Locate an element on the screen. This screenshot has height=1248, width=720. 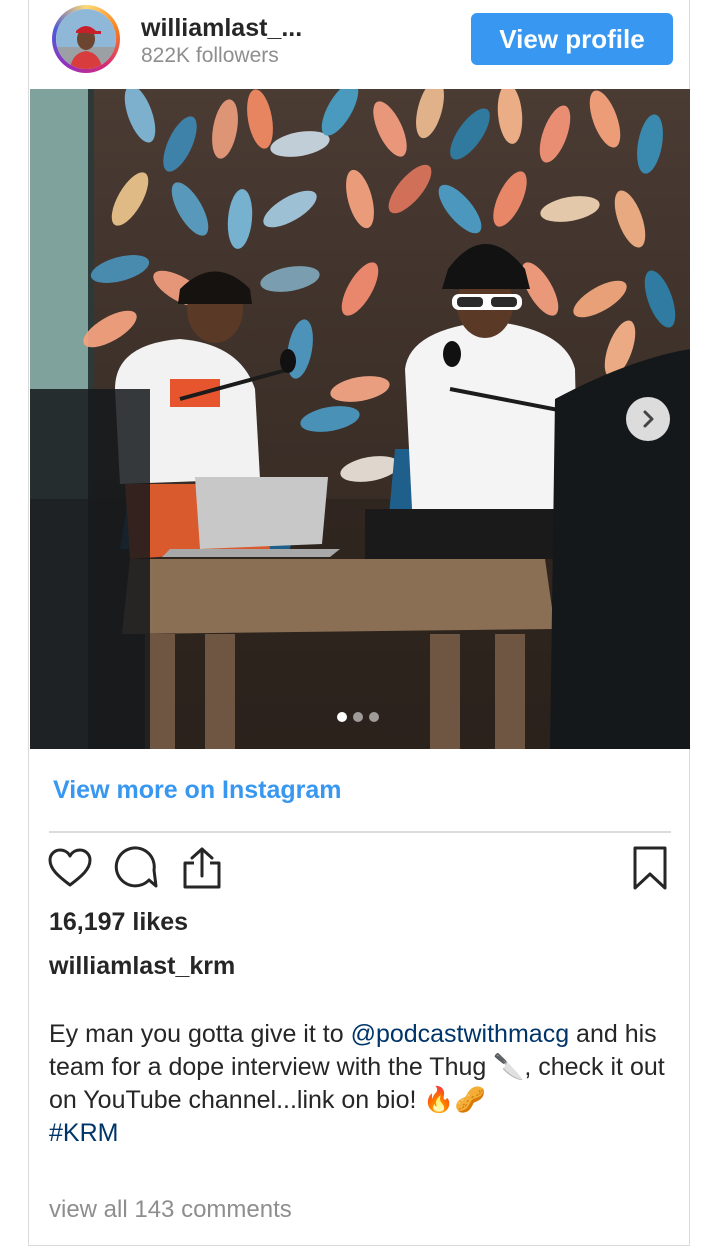
like-button is located at coordinates (70, 870).